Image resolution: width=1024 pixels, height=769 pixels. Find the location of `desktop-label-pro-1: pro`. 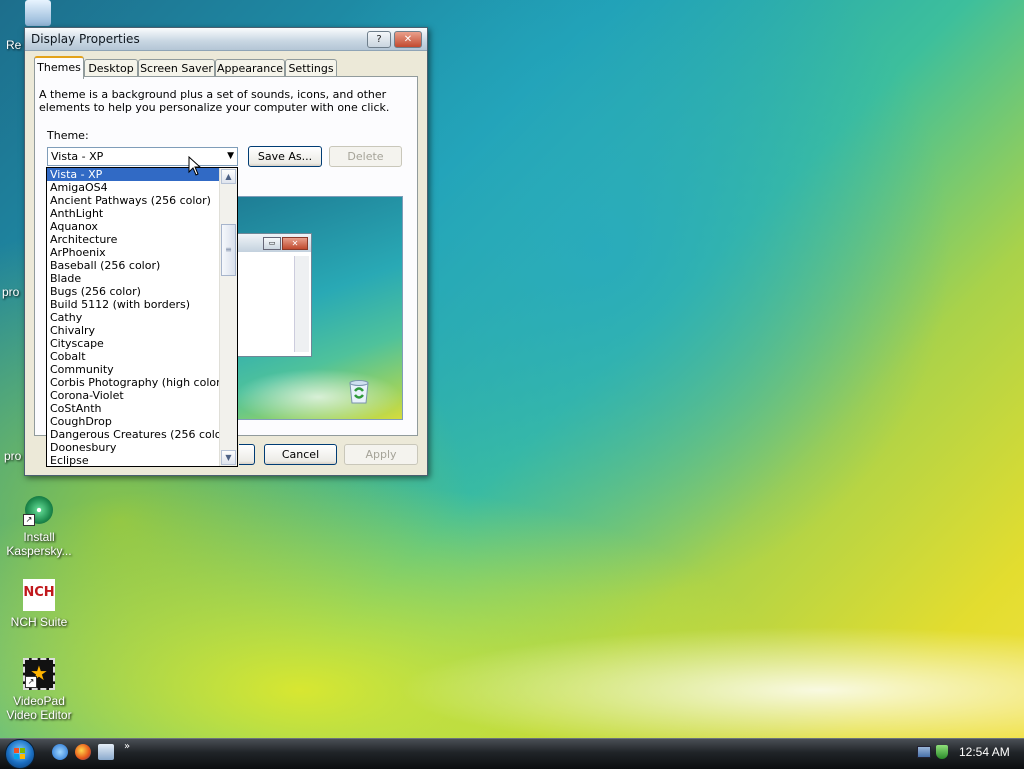

desktop-label-pro-1: pro is located at coordinates (11, 292).